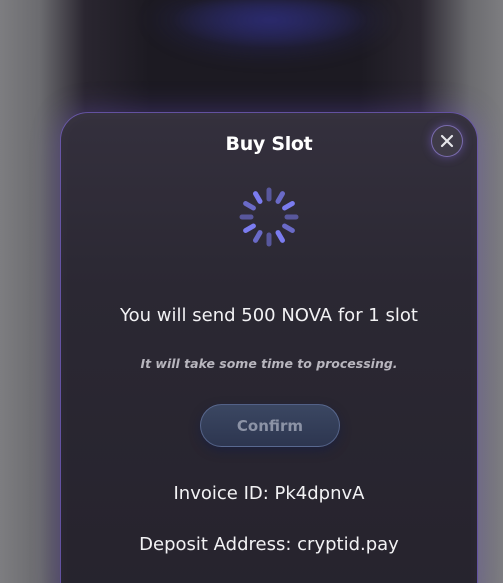 This screenshot has height=583, width=503. What do you see at coordinates (269, 544) in the screenshot?
I see `deposit-address: Deposit Address: cryptid.pay` at bounding box center [269, 544].